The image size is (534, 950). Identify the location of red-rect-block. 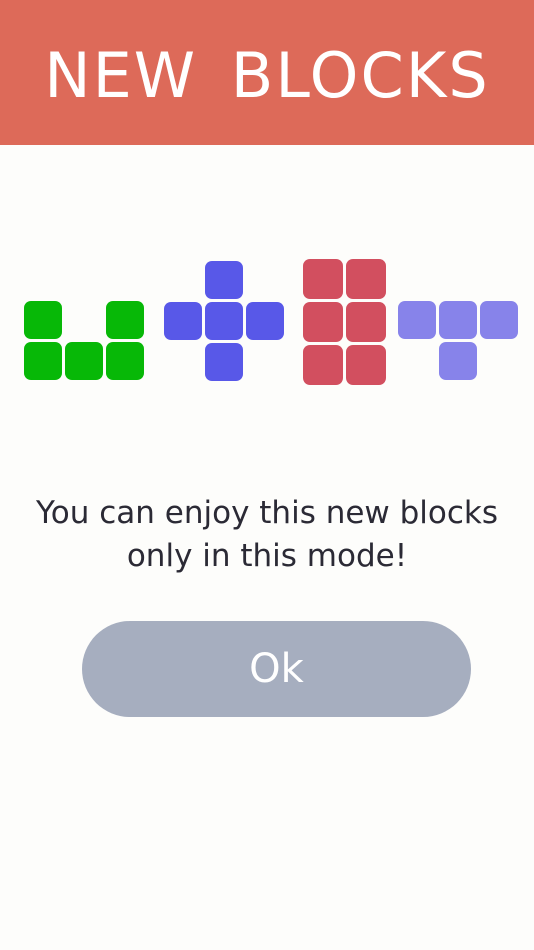
(345, 322).